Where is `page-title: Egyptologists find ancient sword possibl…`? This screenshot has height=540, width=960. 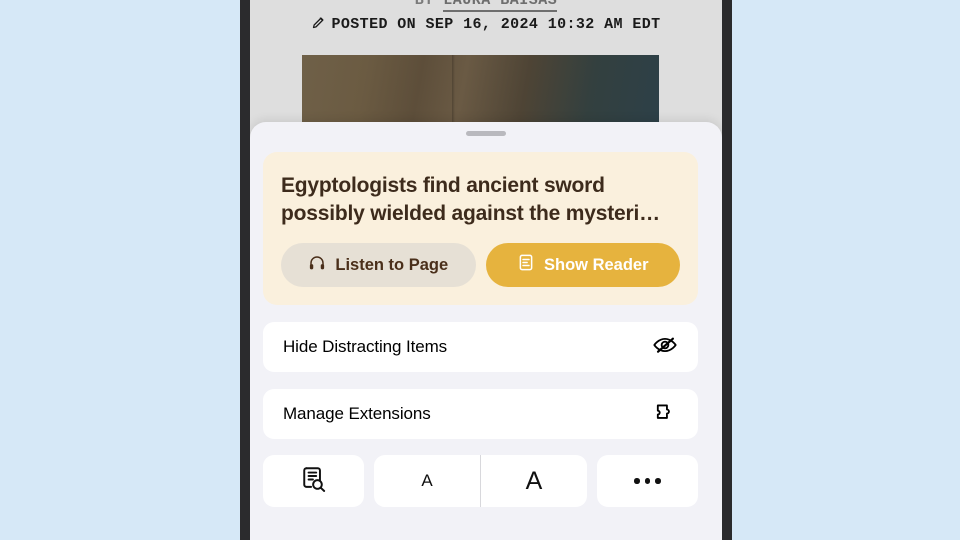 page-title: Egyptologists find ancient sword possibl… is located at coordinates (470, 199).